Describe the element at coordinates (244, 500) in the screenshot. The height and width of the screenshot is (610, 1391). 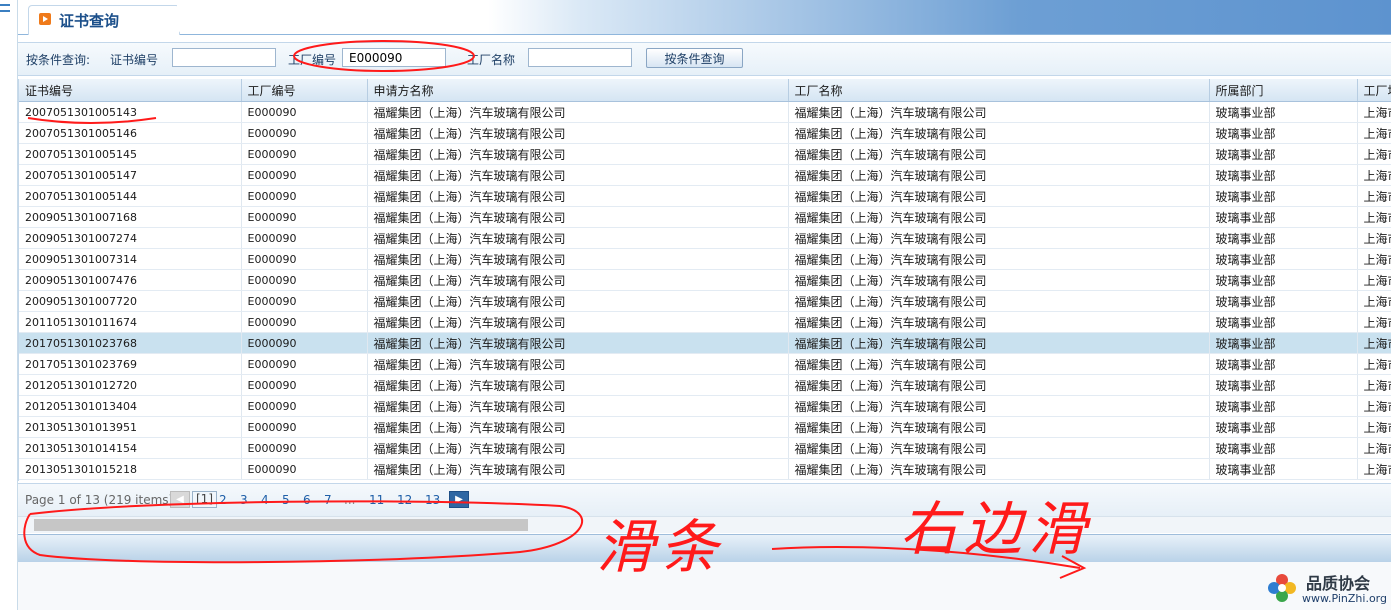
I see `page-link: 3` at that location.